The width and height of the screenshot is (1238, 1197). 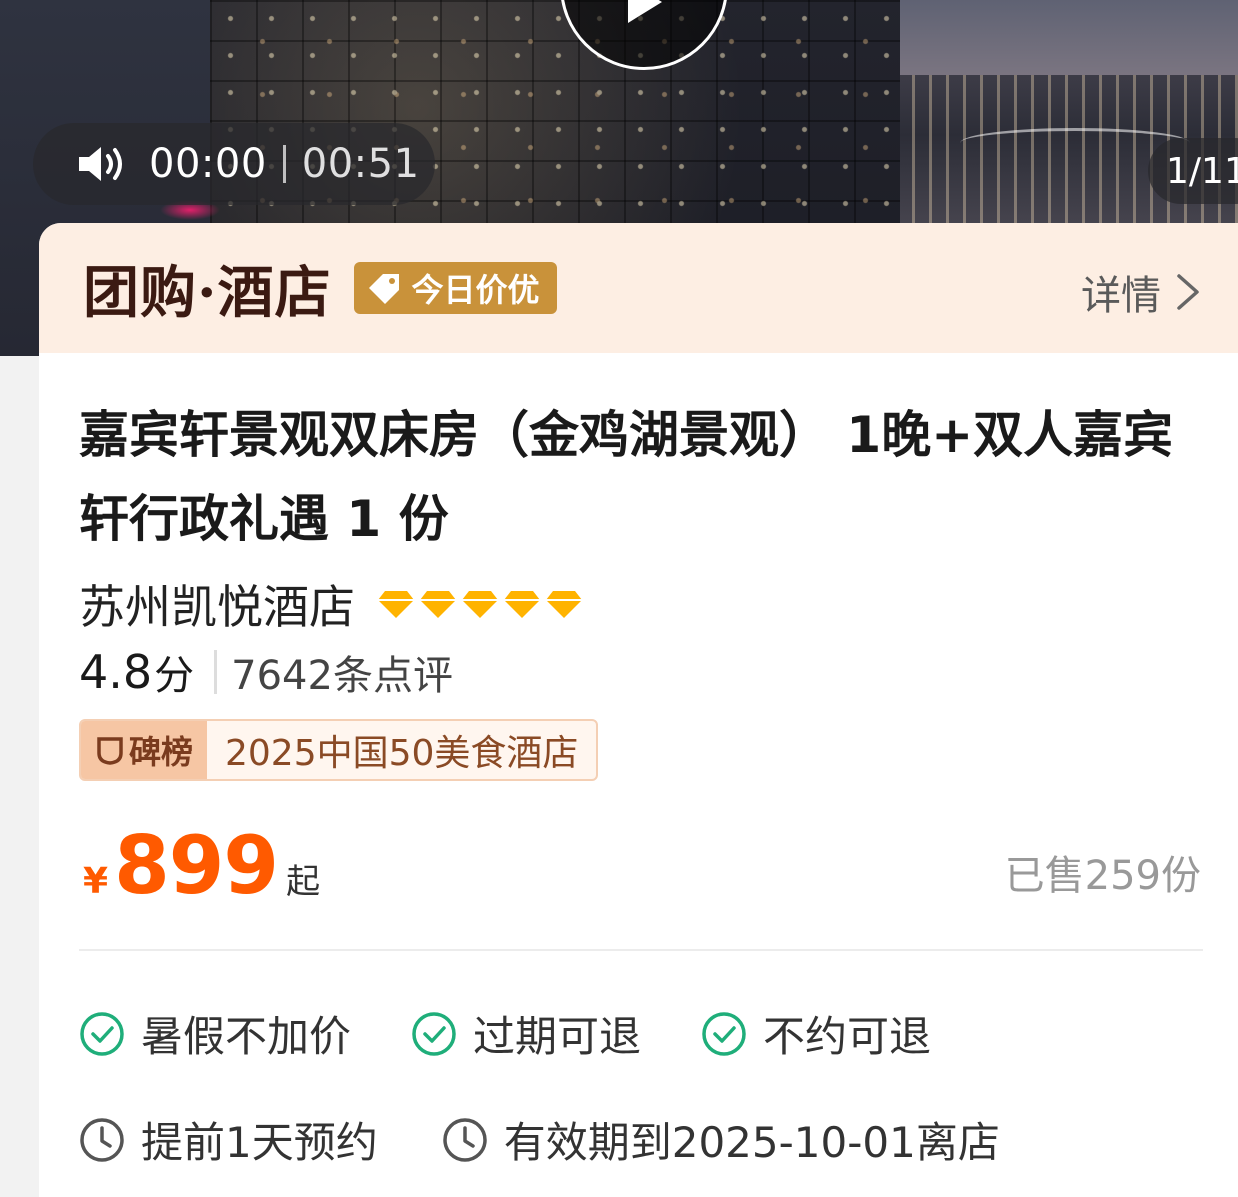 What do you see at coordinates (641, 950) in the screenshot?
I see `divider` at bounding box center [641, 950].